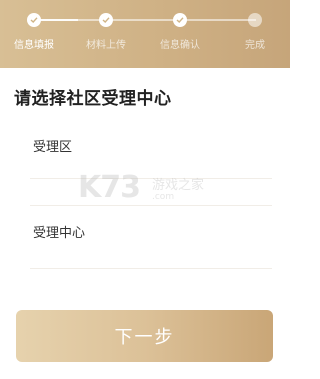 The image size is (320, 379). What do you see at coordinates (144, 336) in the screenshot?
I see `next-button: 下一步` at bounding box center [144, 336].